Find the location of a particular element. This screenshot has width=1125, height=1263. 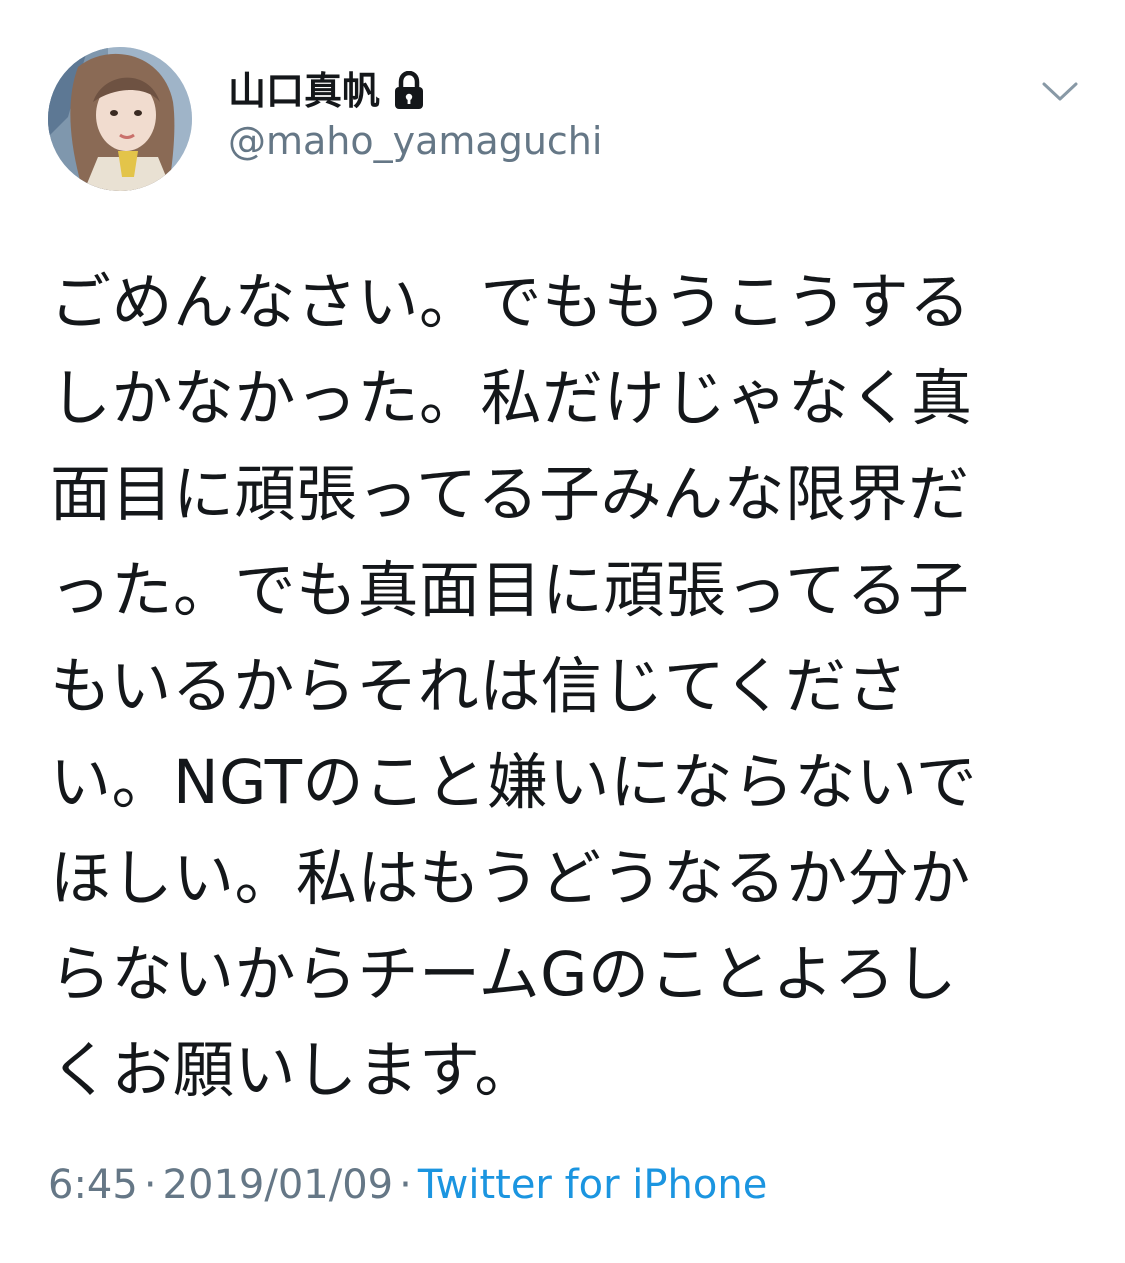

avatar-photo is located at coordinates (120, 119).